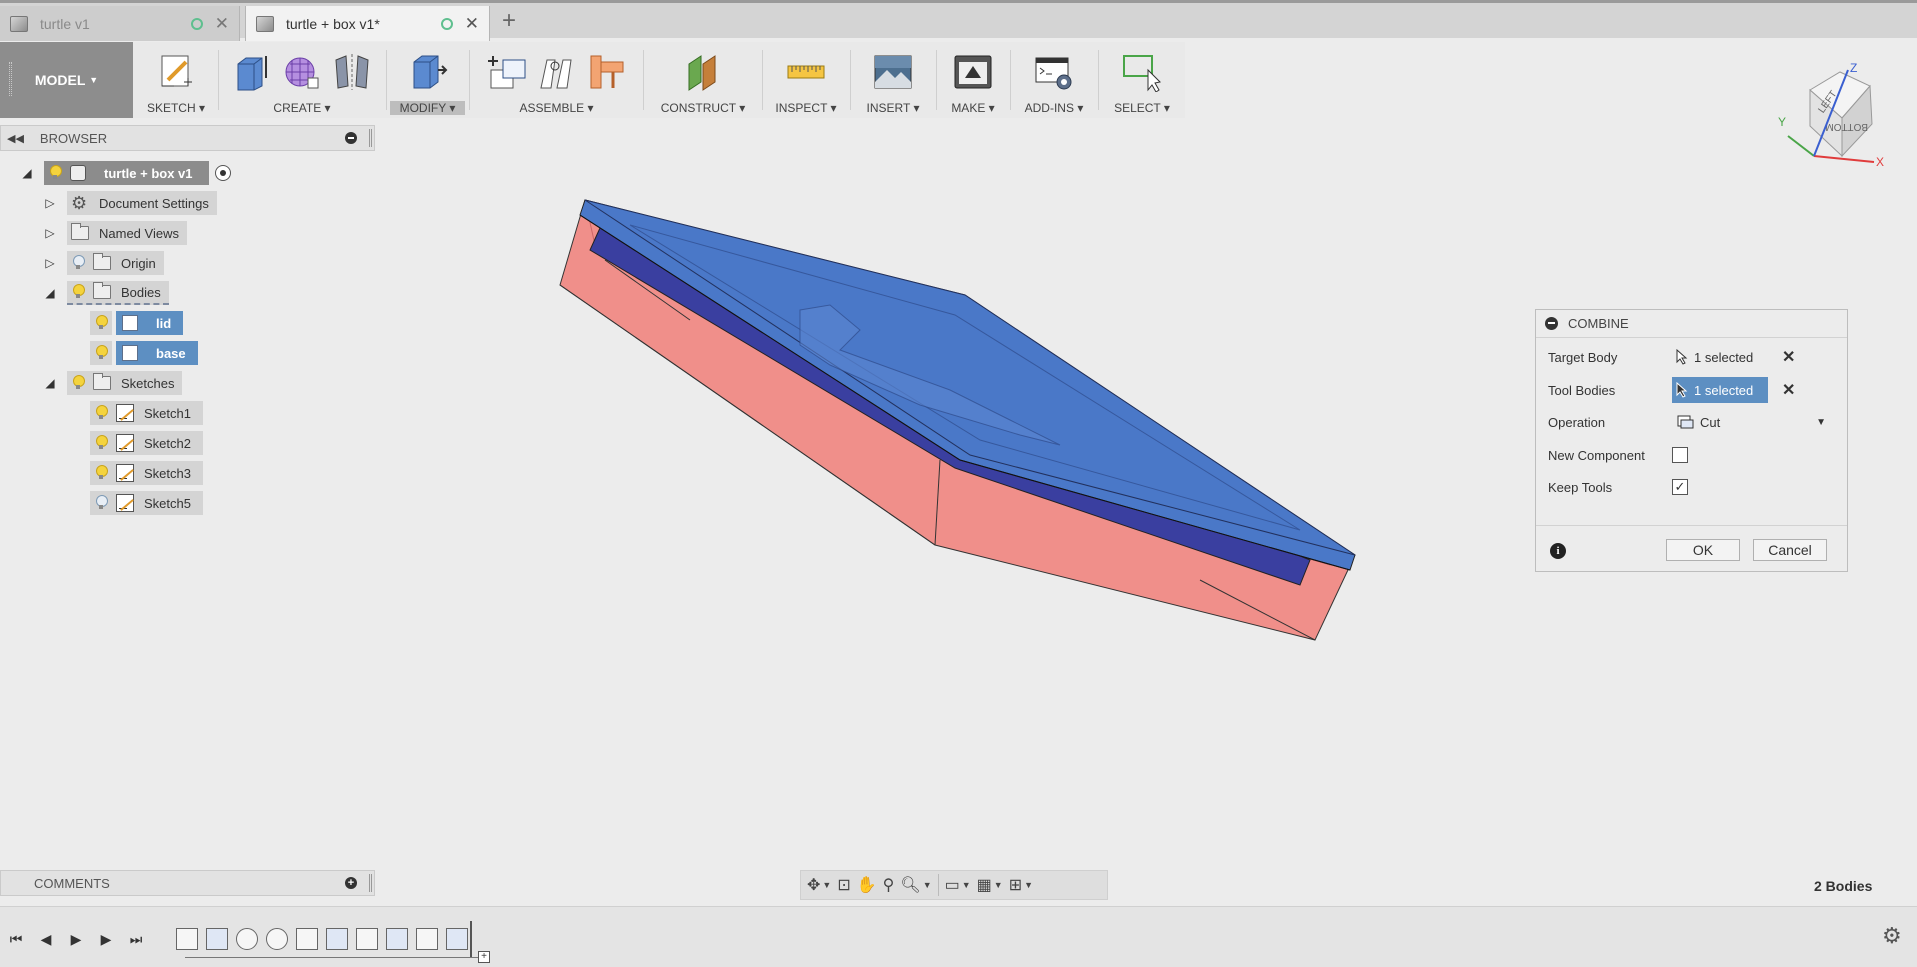 This screenshot has height=967, width=1917. I want to click on info-icon: i, so click(1558, 551).